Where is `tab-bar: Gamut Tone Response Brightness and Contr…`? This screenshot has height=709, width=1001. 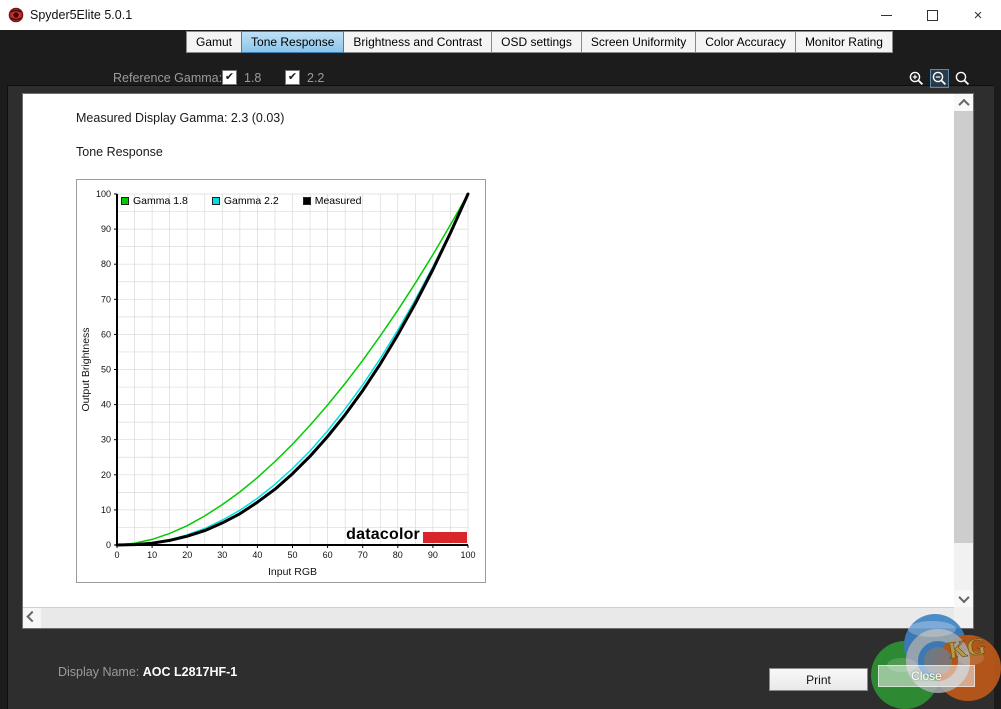 tab-bar: Gamut Tone Response Brightness and Contr… is located at coordinates (539, 42).